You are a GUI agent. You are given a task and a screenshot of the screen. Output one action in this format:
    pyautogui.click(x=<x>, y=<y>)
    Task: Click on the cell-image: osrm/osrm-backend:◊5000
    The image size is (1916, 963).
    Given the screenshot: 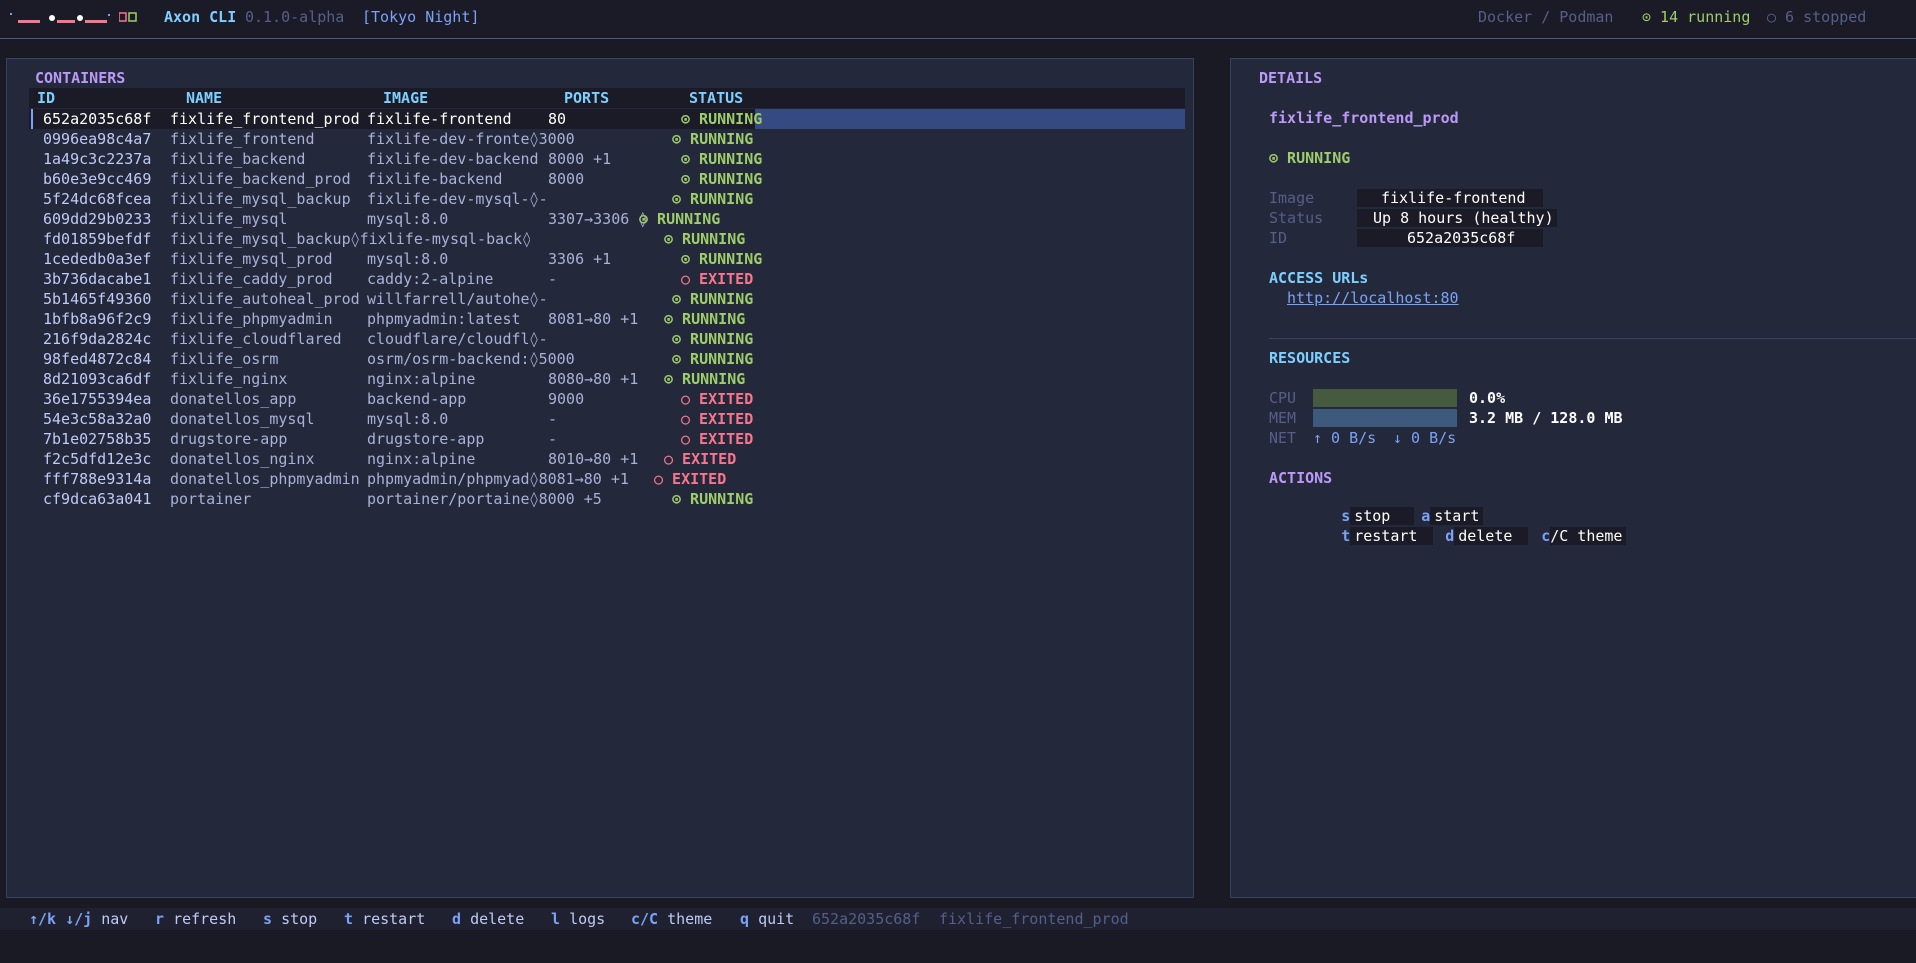 What is the action you would take?
    pyautogui.click(x=471, y=359)
    